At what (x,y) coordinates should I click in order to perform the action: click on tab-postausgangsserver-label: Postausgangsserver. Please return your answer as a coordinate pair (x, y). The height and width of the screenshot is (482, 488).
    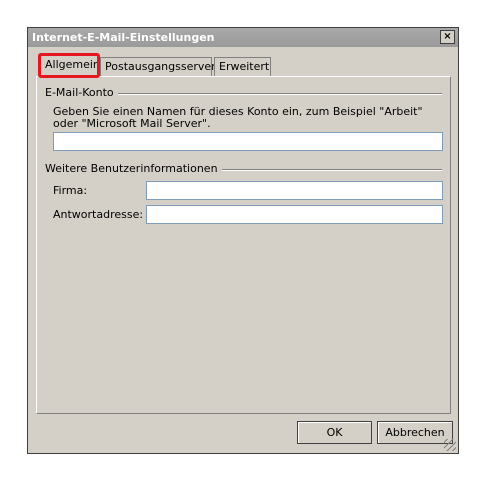
    Looking at the image, I should click on (160, 66).